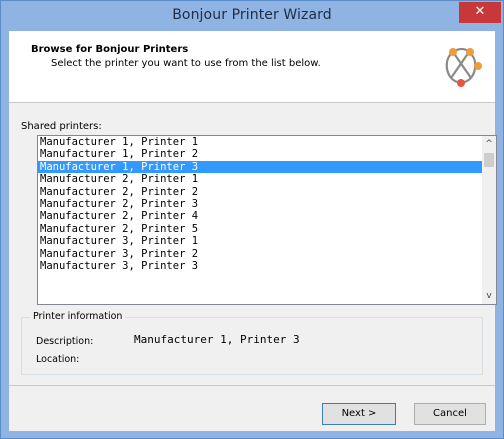  What do you see at coordinates (110, 49) in the screenshot?
I see `page-title: Browse for Bonjour Printers` at bounding box center [110, 49].